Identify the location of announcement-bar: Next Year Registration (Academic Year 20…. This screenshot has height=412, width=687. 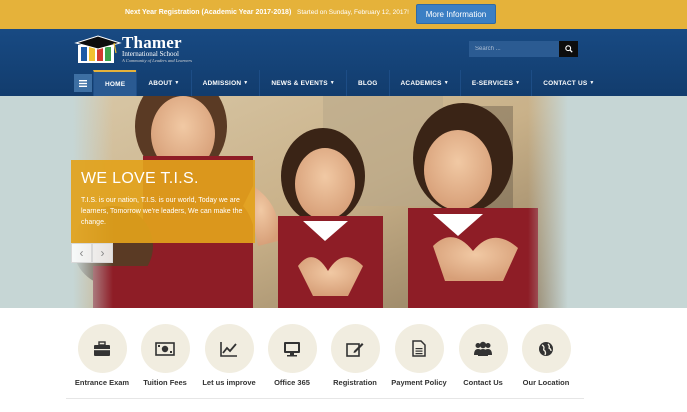
(343, 14).